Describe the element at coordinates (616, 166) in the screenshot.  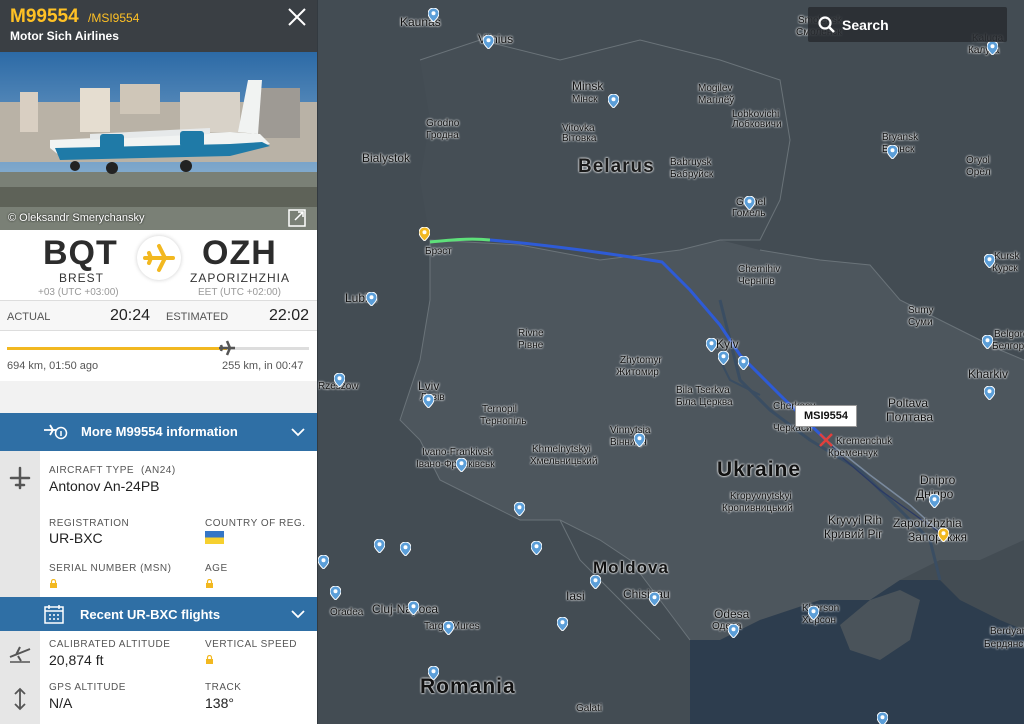
I see `country-label-belarus: Belarus` at that location.